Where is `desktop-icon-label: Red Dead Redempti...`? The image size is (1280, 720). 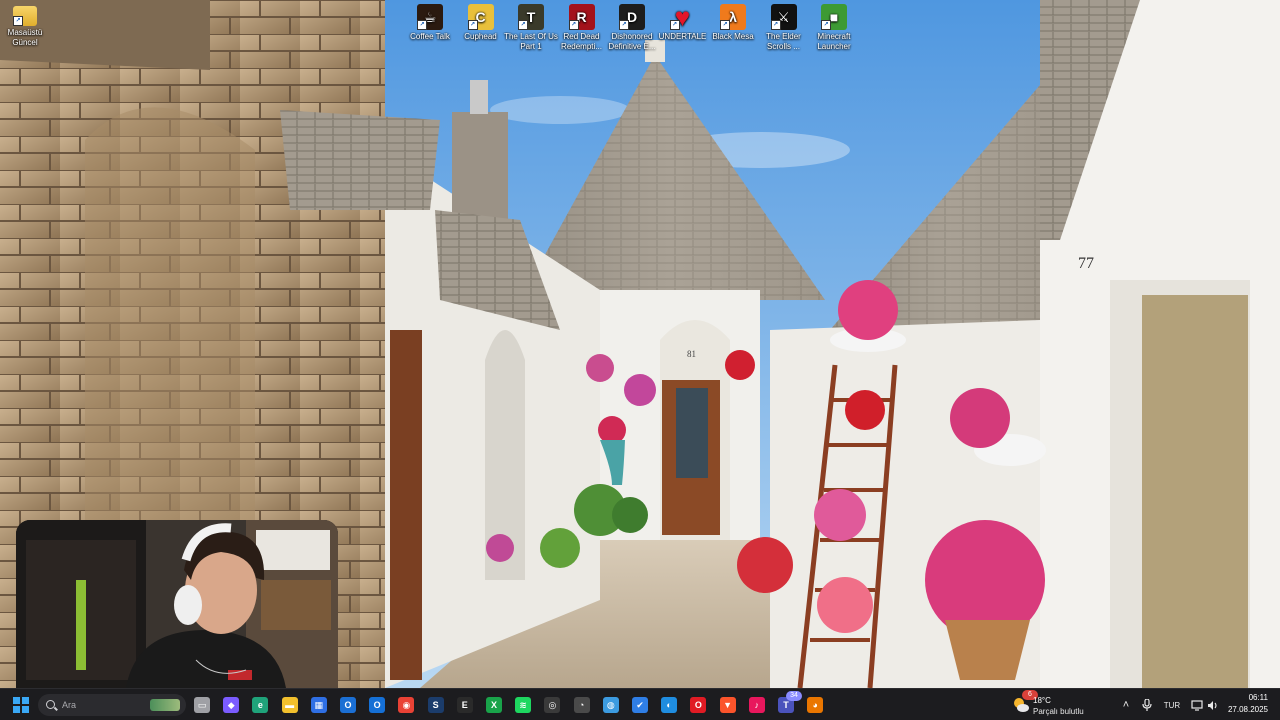
desktop-icon-label: Red Dead Redempti... is located at coordinates (581, 41).